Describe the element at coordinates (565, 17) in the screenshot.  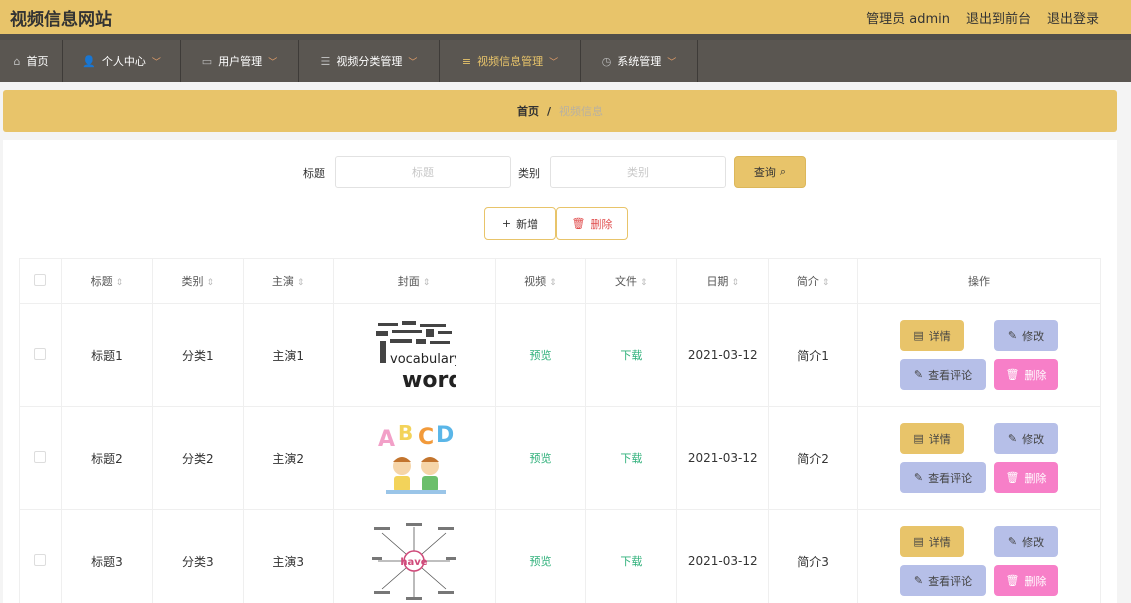
I see `top-header: 视频信息网站 管理员 admin 退出到前台 退出登录` at that location.